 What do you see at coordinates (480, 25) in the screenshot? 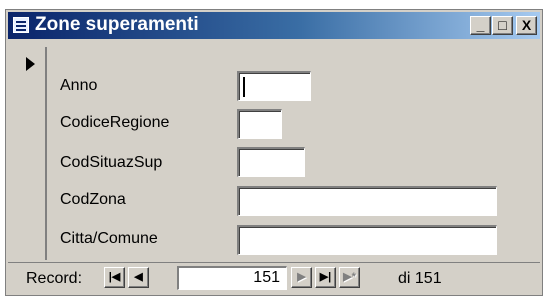
I see `minimize-button: _` at bounding box center [480, 25].